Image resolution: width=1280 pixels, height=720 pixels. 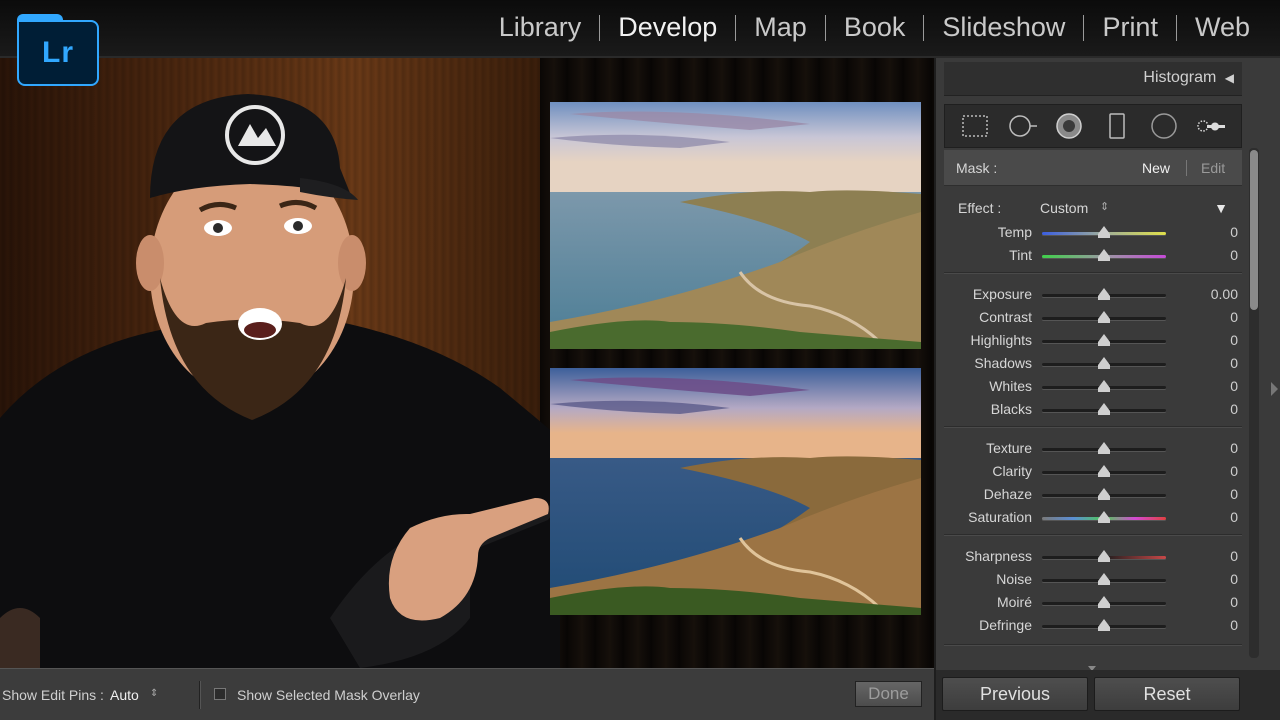 I want to click on after-photo, so click(x=735, y=491).